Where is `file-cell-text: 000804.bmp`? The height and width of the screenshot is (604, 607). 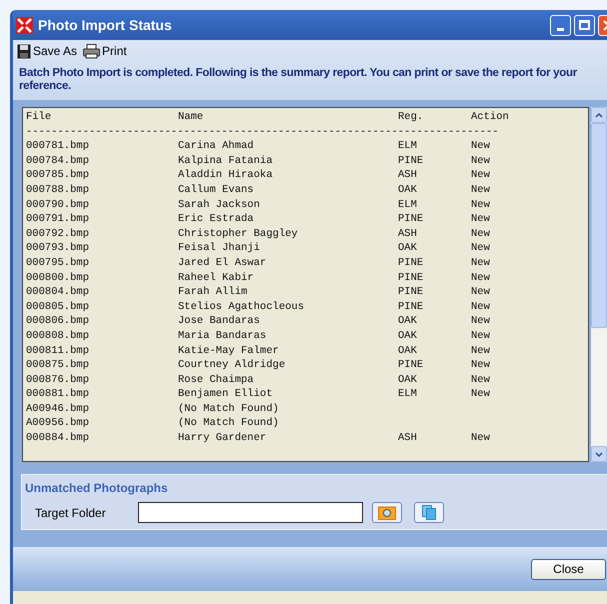 file-cell-text: 000804.bmp is located at coordinates (58, 292).